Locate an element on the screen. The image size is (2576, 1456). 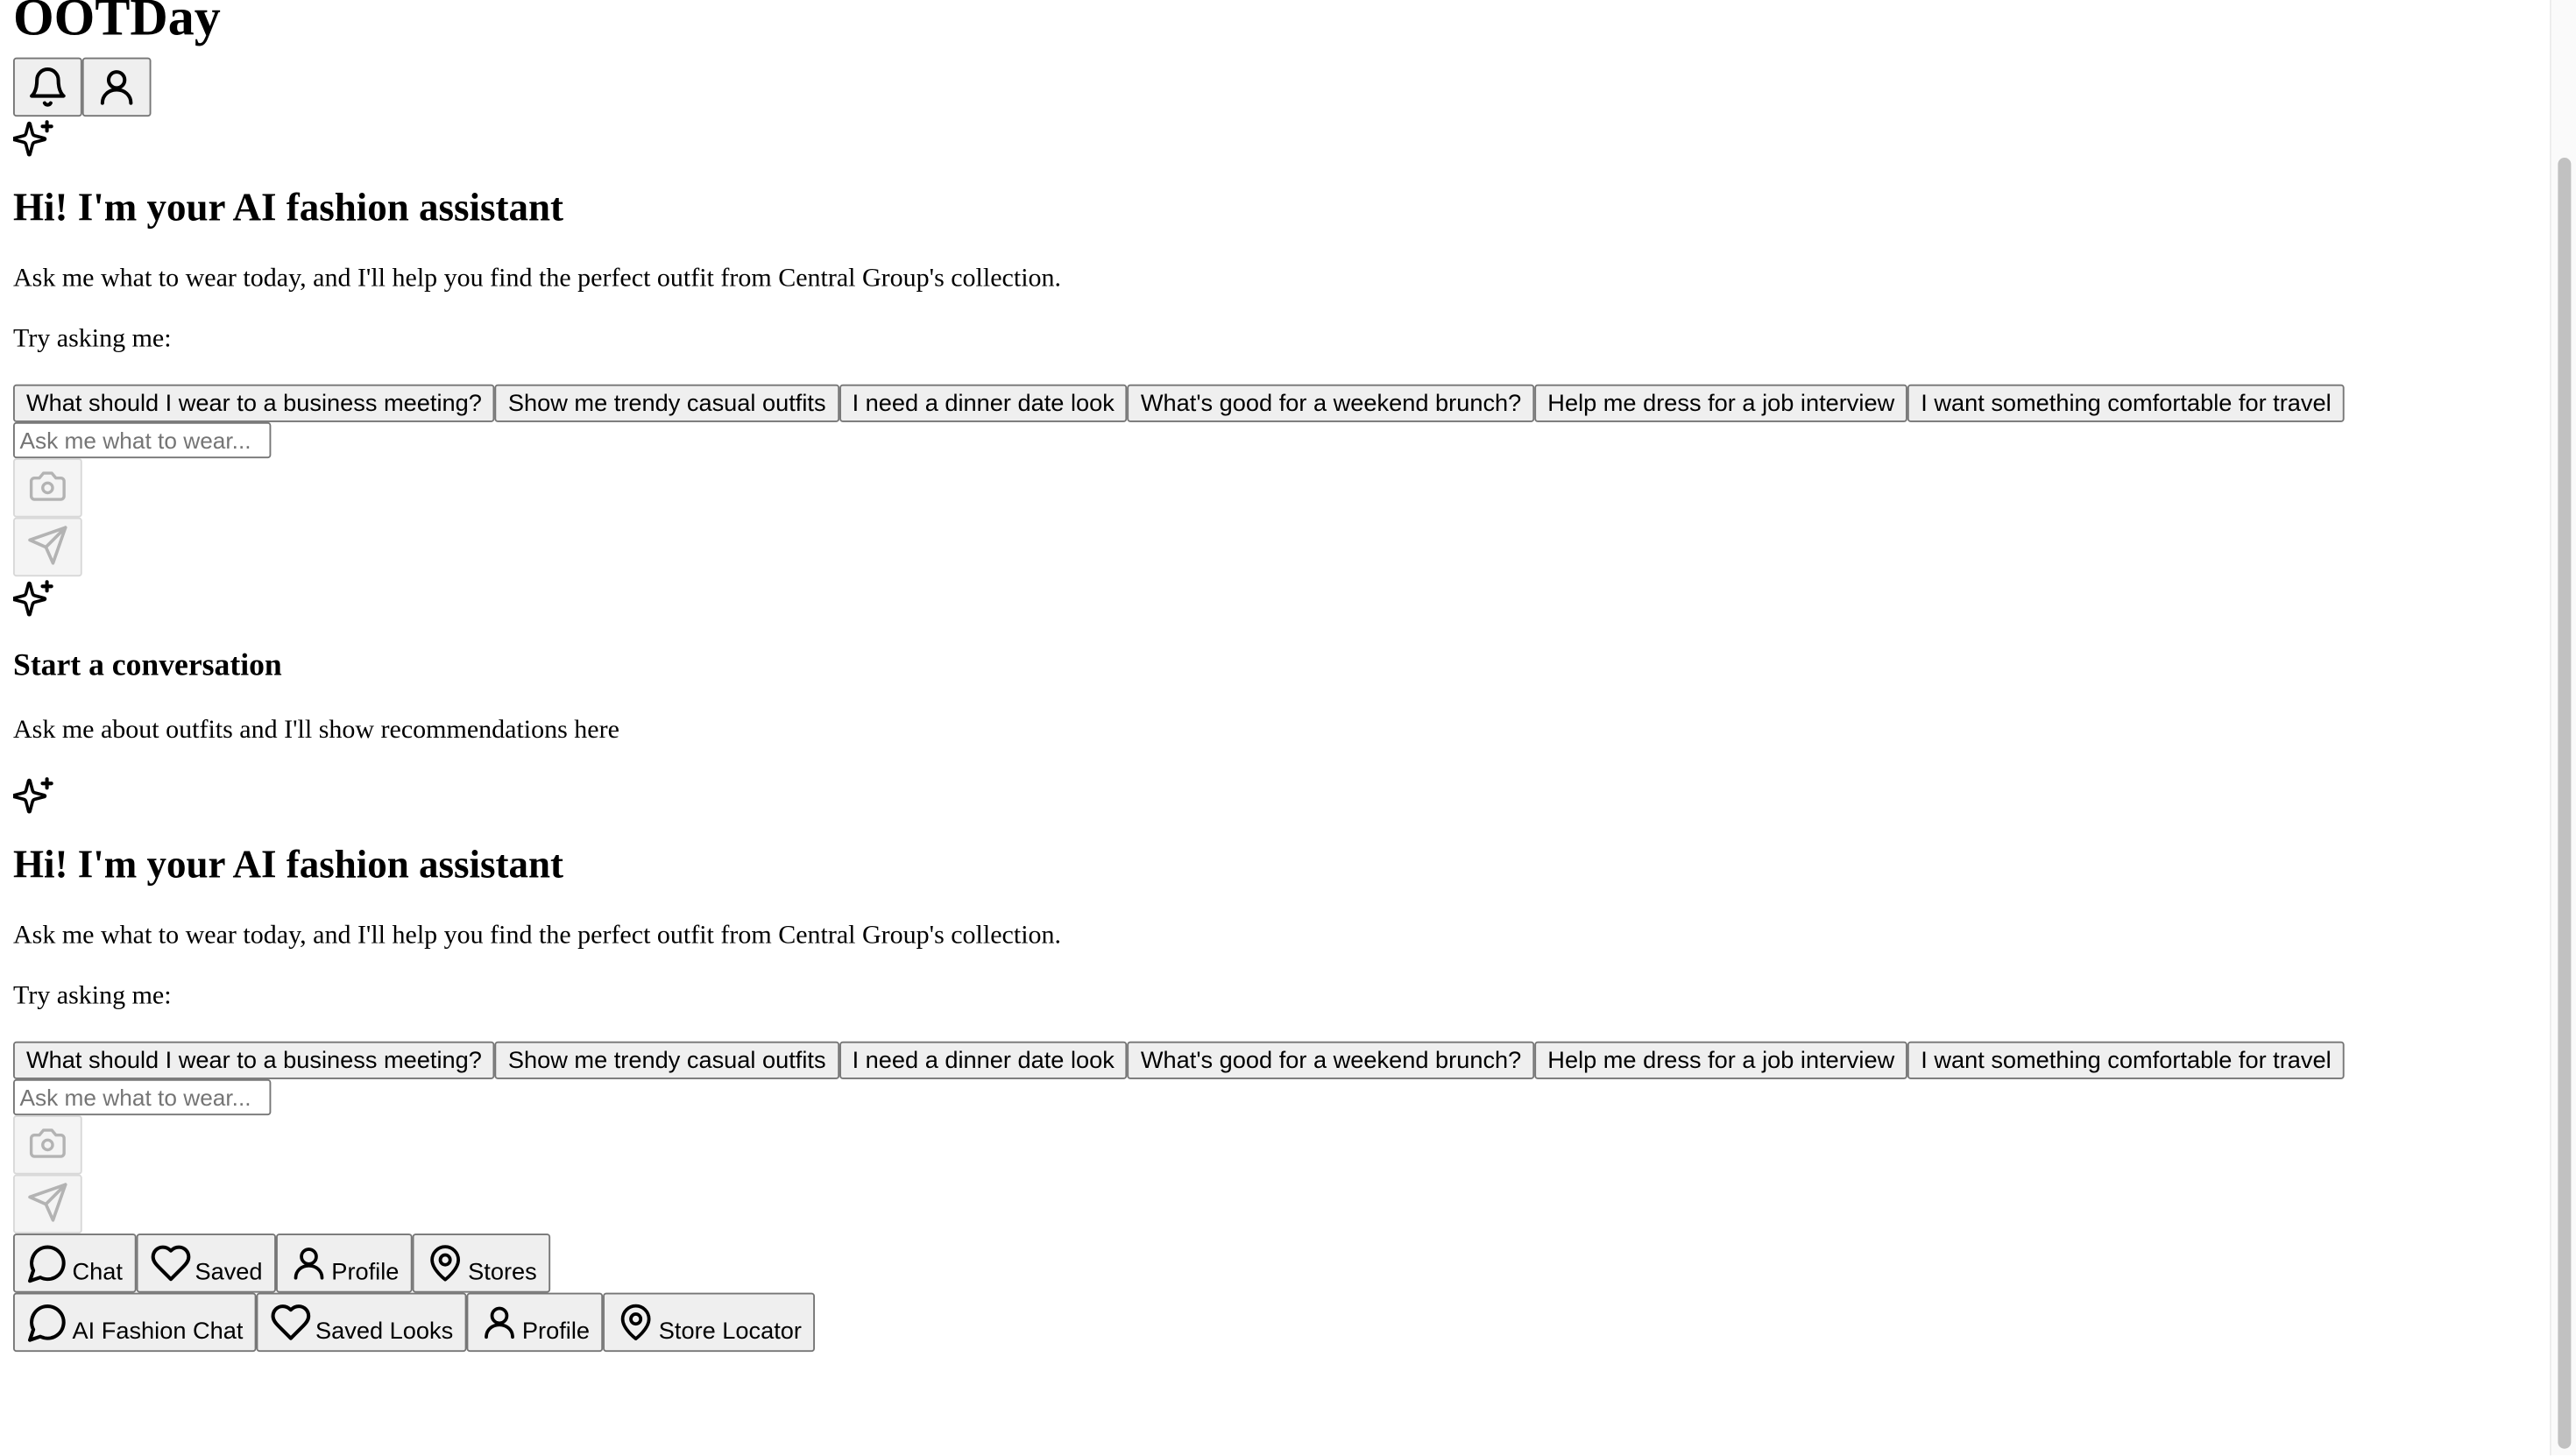
empty-state-heading: Start a conversation is located at coordinates (147, 665).